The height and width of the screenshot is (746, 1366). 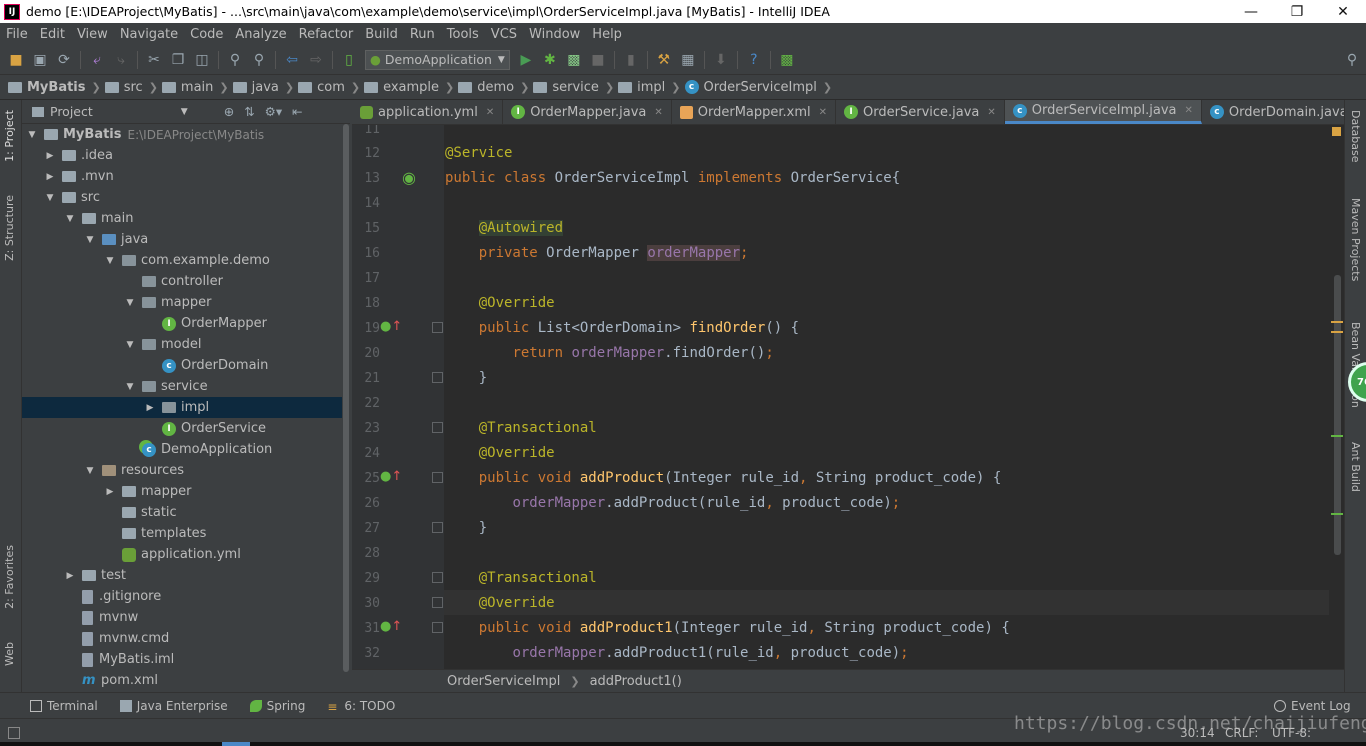 I want to click on tab-terminal: Terminal, so click(x=64, y=706).